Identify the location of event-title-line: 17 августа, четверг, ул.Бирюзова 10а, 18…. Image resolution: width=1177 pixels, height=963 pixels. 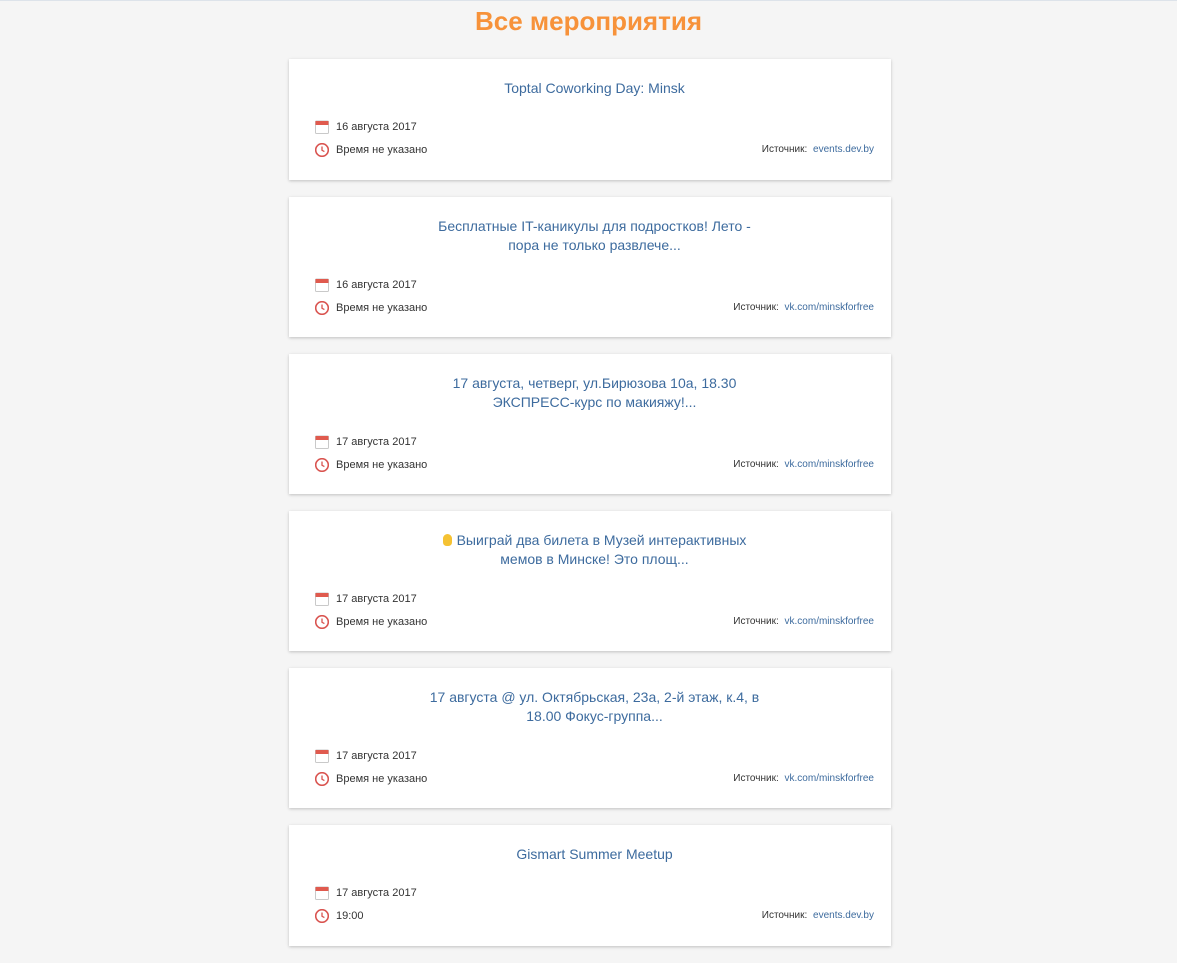
(594, 383).